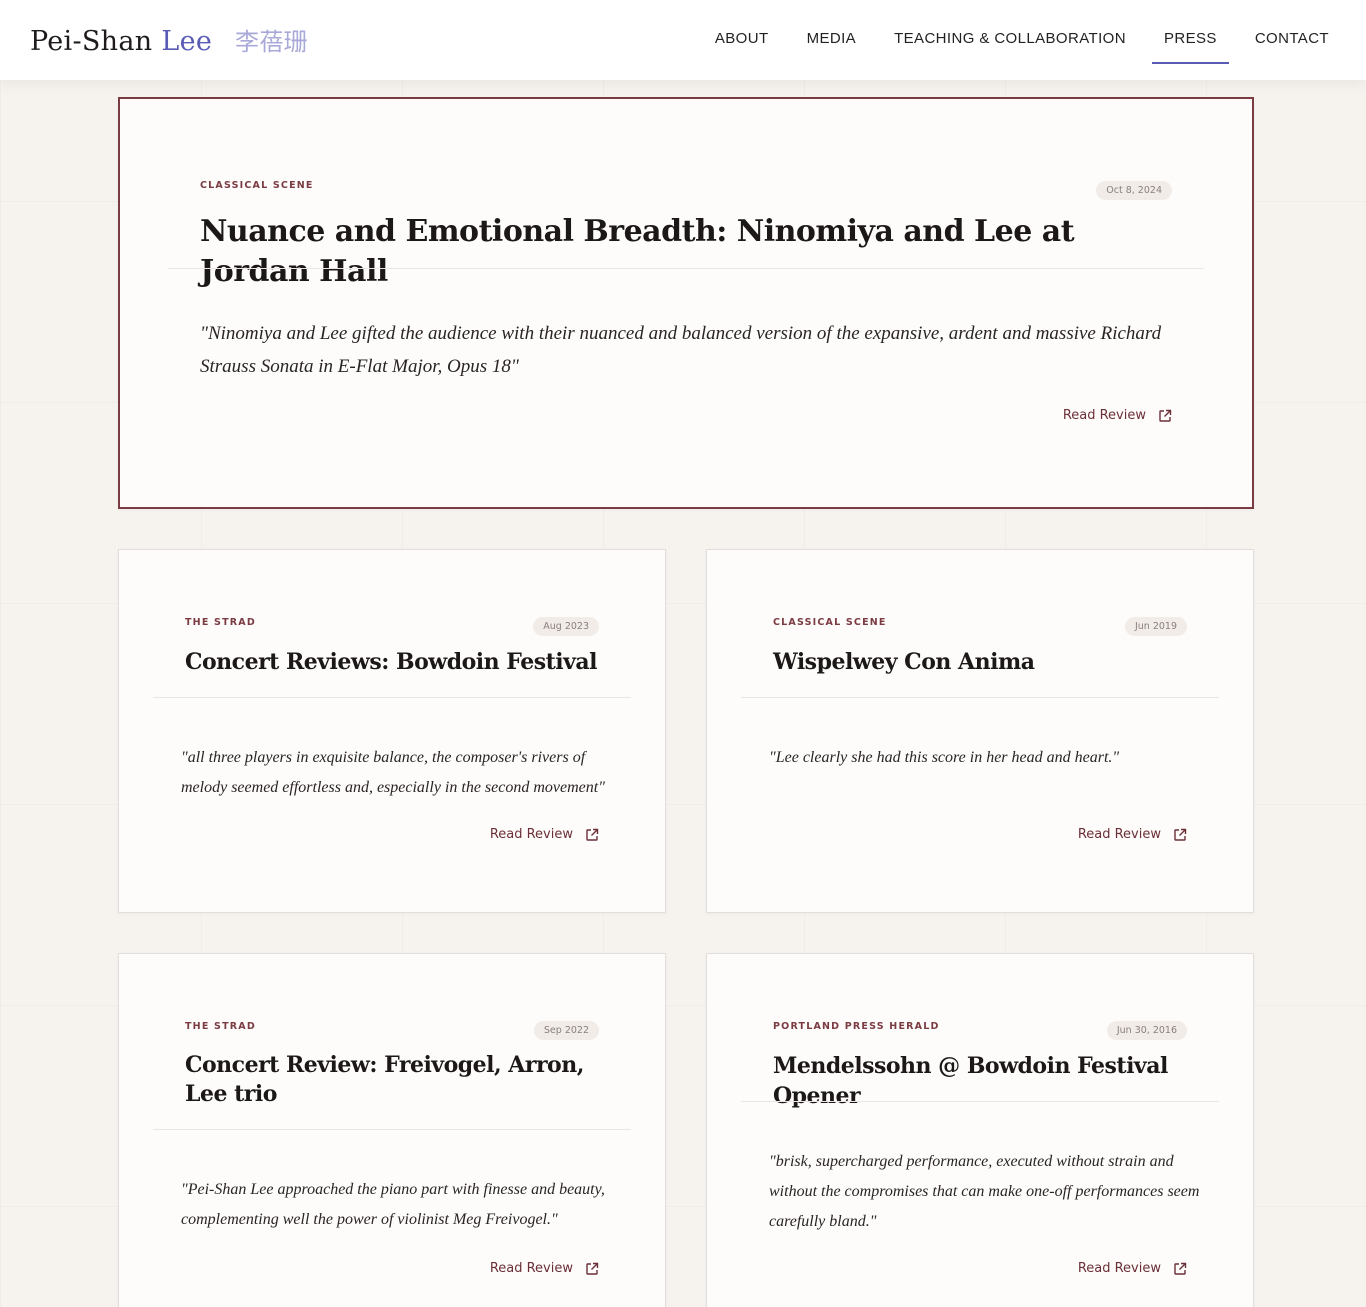 The height and width of the screenshot is (1307, 1366). Describe the element at coordinates (904, 662) in the screenshot. I see `review-title: Wispelwey Con Anima` at that location.